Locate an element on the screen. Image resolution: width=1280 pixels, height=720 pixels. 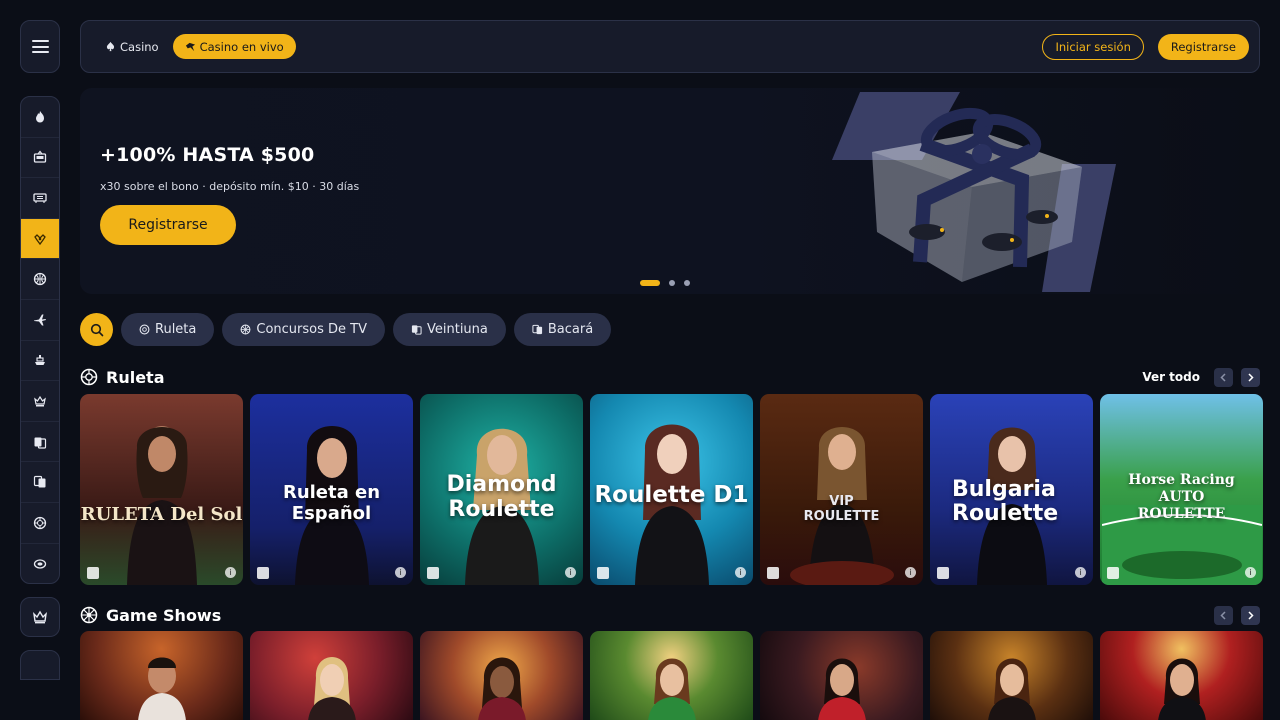
sidebar-item-poker is located at coordinates (40, 563).